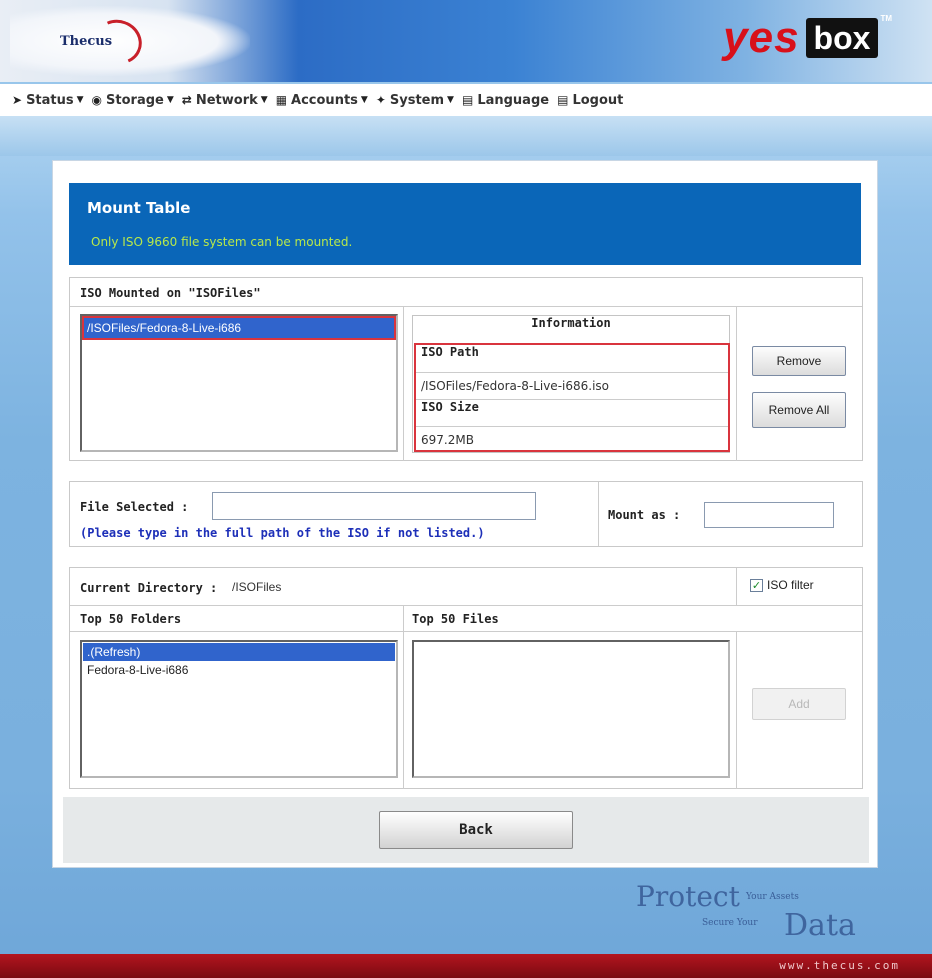  I want to click on mount-as-label: Mount as :, so click(644, 515).